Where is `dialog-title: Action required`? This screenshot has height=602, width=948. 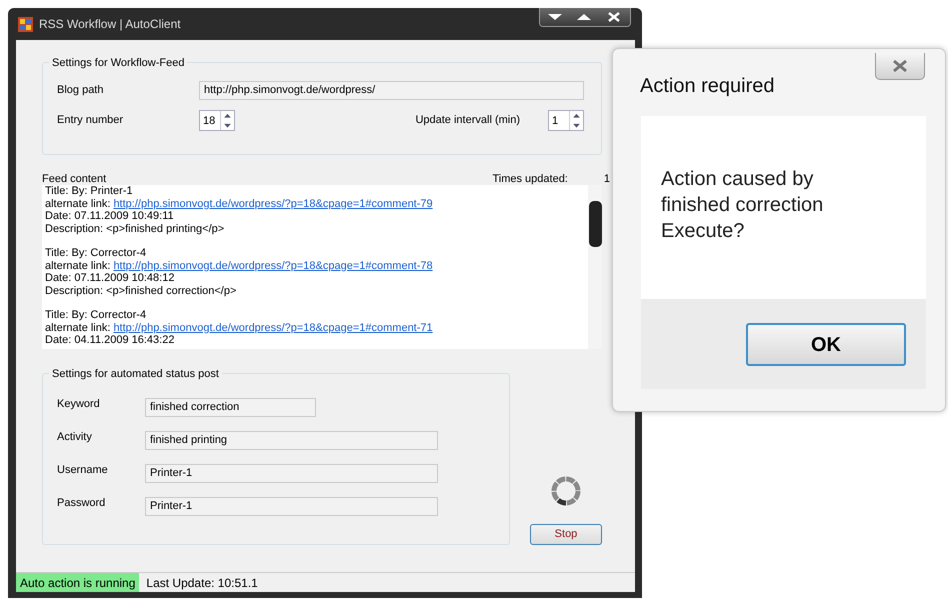
dialog-title: Action required is located at coordinates (707, 86).